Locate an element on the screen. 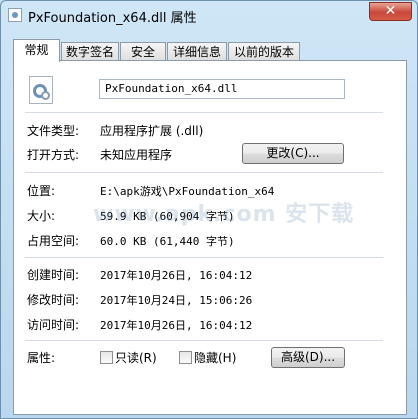 The width and height of the screenshot is (418, 419). attributes-label: 属性: is located at coordinates (41, 358).